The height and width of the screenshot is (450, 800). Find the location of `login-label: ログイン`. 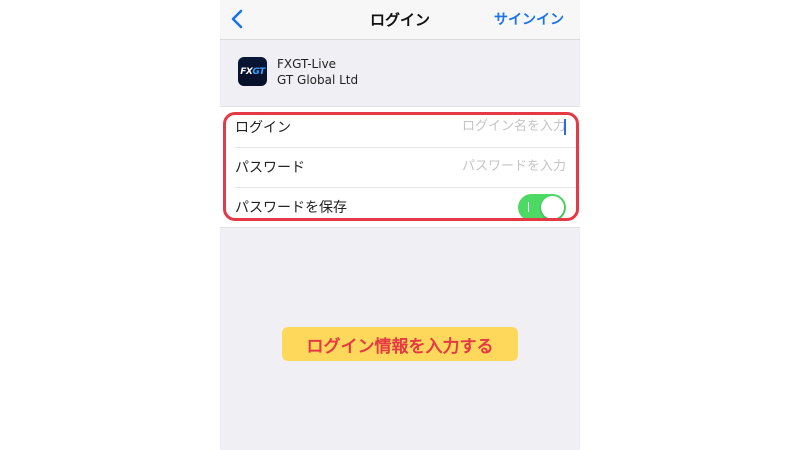

login-label: ログイン is located at coordinates (263, 128).